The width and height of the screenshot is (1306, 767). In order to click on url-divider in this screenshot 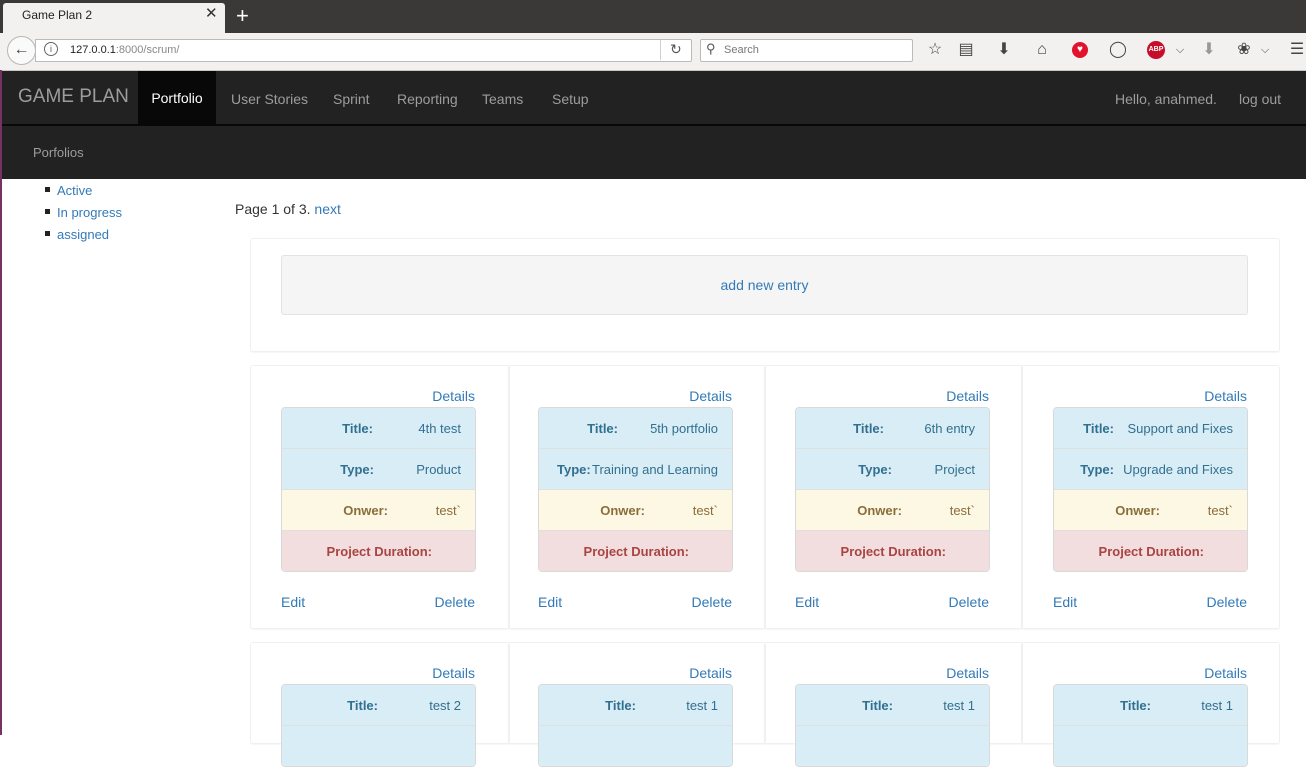, I will do `click(660, 50)`.